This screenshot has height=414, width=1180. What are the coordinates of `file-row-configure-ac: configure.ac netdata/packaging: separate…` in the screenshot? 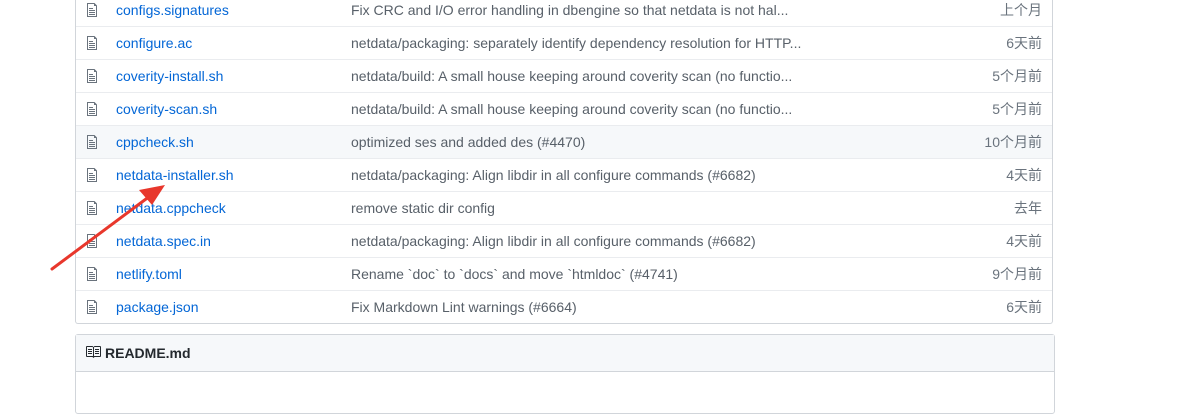 It's located at (564, 42).